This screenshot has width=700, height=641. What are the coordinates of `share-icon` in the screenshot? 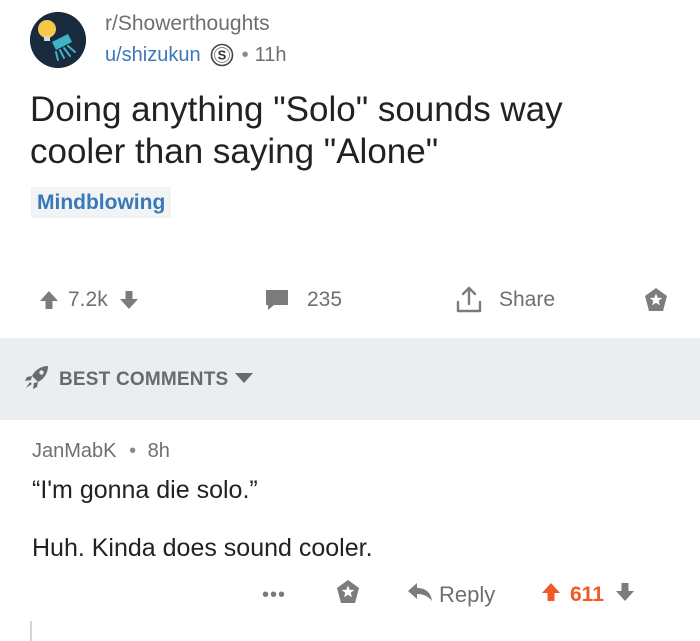 It's located at (469, 300).